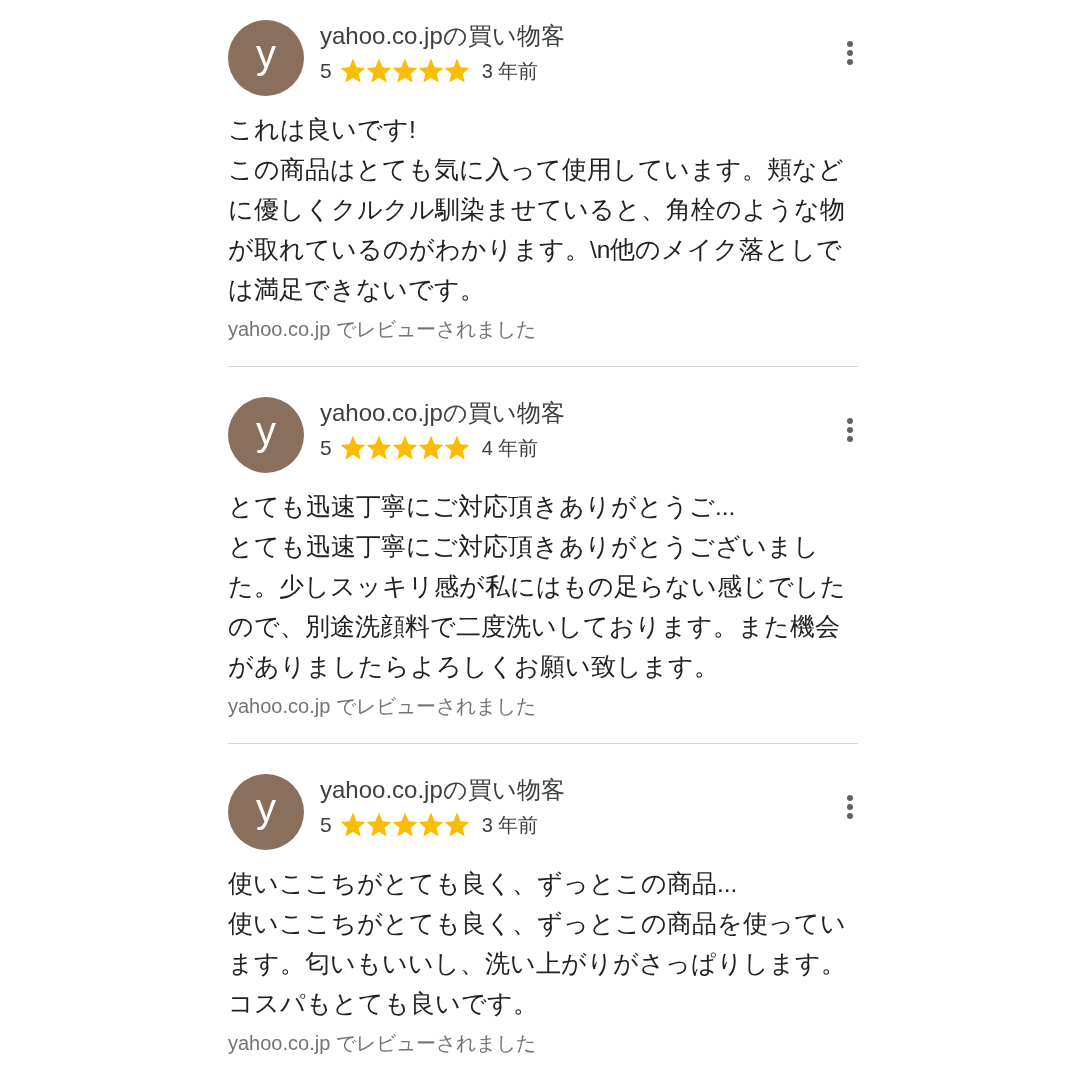 Image resolution: width=1080 pixels, height=1080 pixels. Describe the element at coordinates (322, 130) in the screenshot. I see `review-title: これは良いです!` at that location.